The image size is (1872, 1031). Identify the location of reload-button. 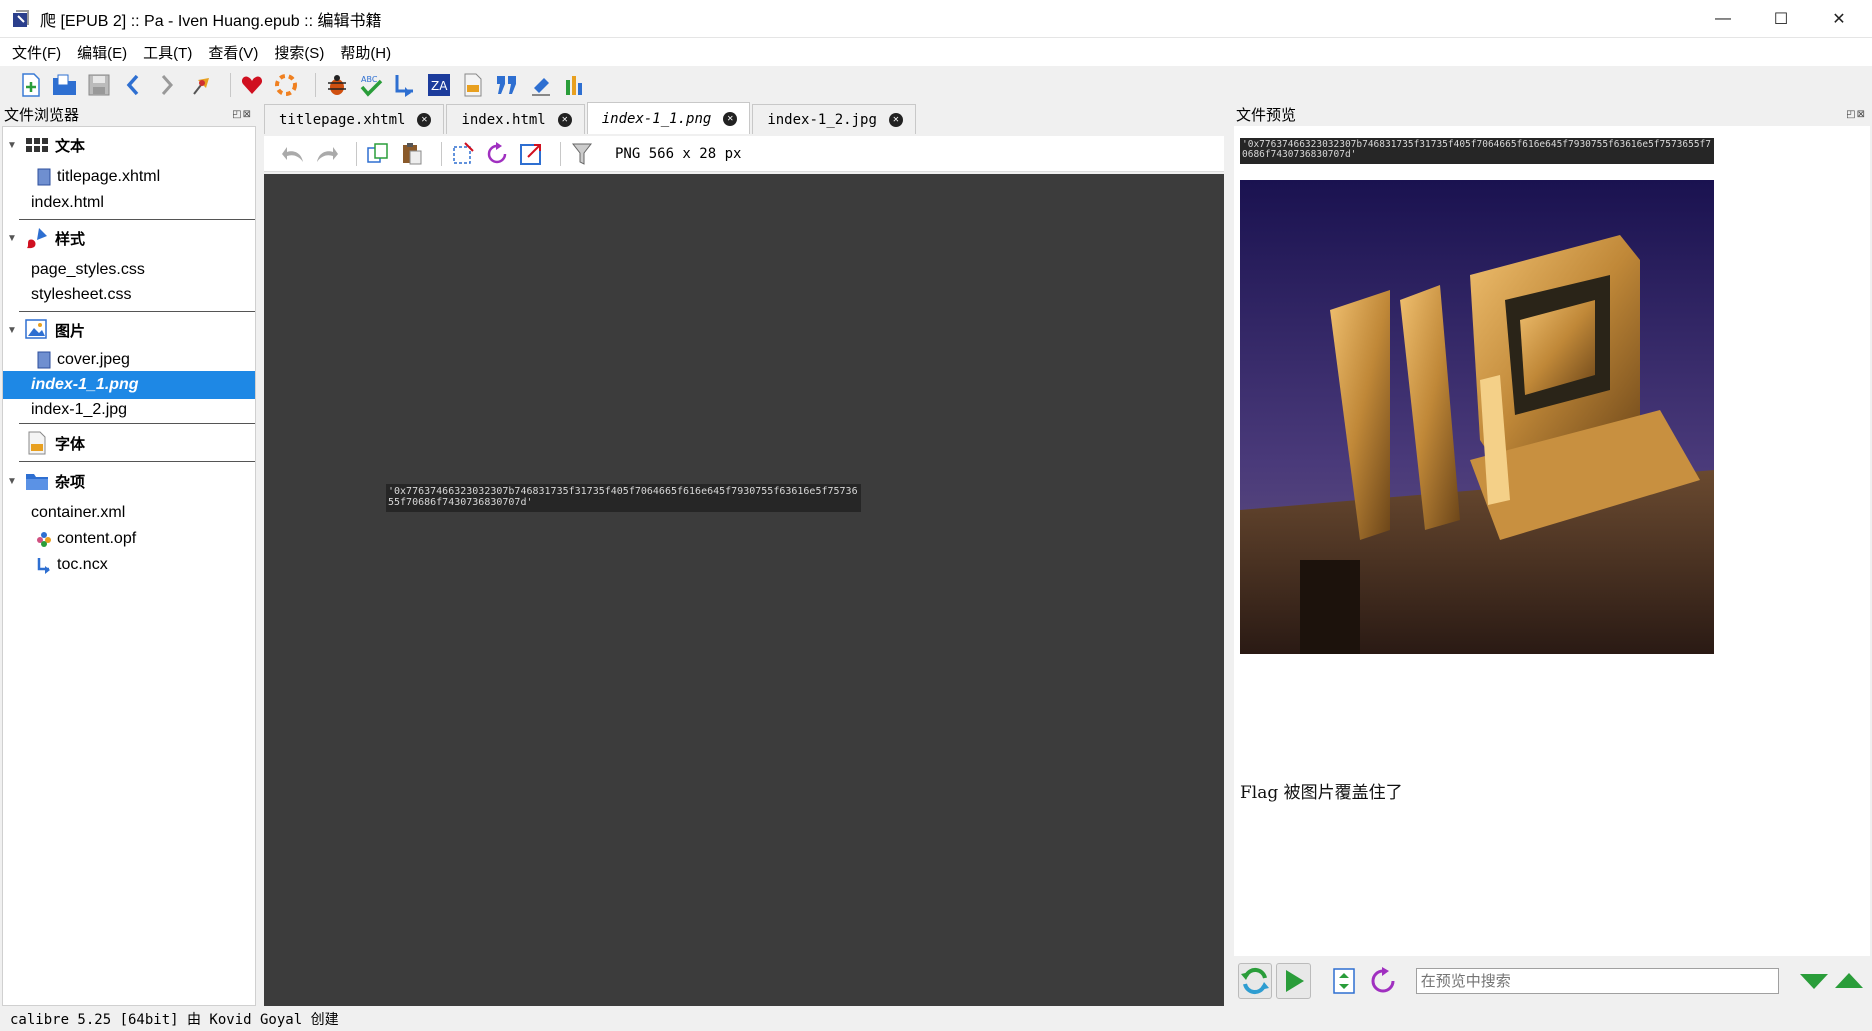
(1382, 981).